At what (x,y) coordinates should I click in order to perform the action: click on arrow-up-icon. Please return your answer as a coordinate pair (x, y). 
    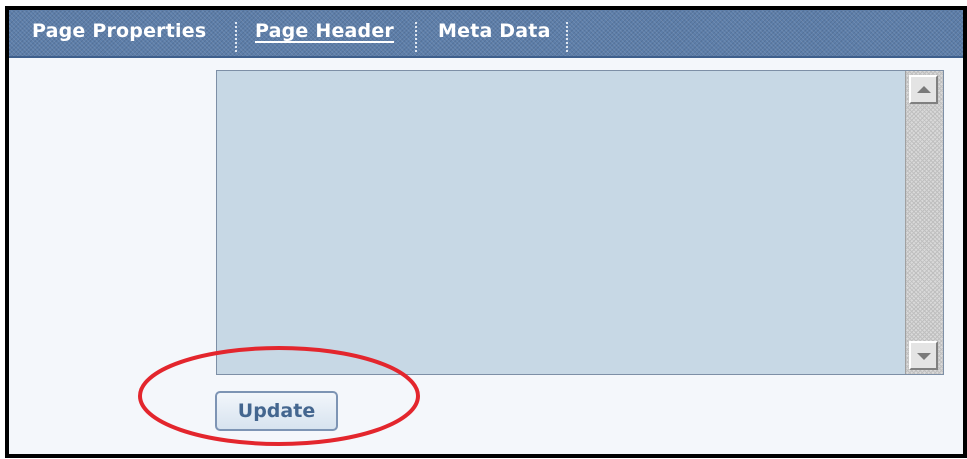
    Looking at the image, I should click on (924, 89).